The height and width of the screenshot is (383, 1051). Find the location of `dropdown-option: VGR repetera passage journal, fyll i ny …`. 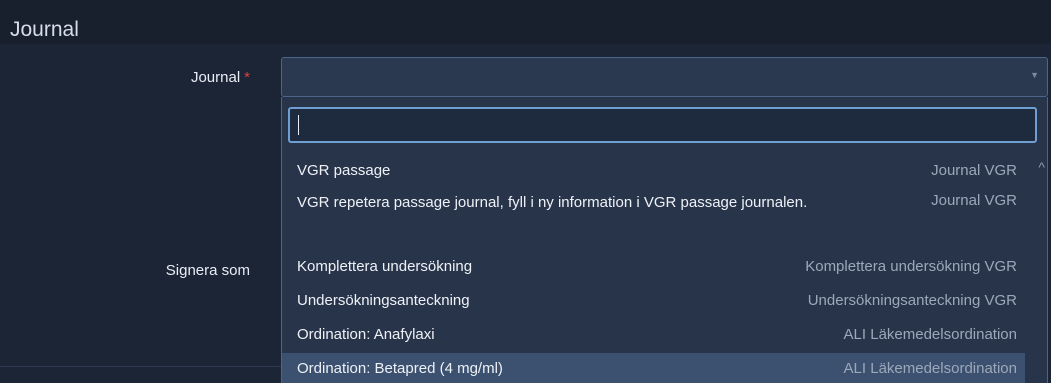

dropdown-option: VGR repetera passage journal, fyll i ny … is located at coordinates (653, 218).